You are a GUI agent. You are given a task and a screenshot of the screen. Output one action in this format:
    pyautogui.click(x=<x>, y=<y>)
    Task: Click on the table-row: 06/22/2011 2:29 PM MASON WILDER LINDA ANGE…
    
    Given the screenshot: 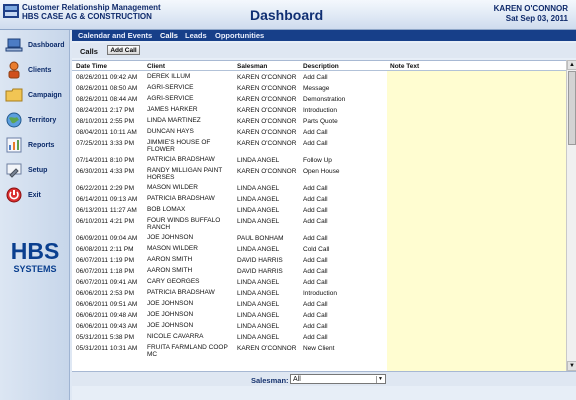 What is the action you would take?
    pyautogui.click(x=319, y=189)
    